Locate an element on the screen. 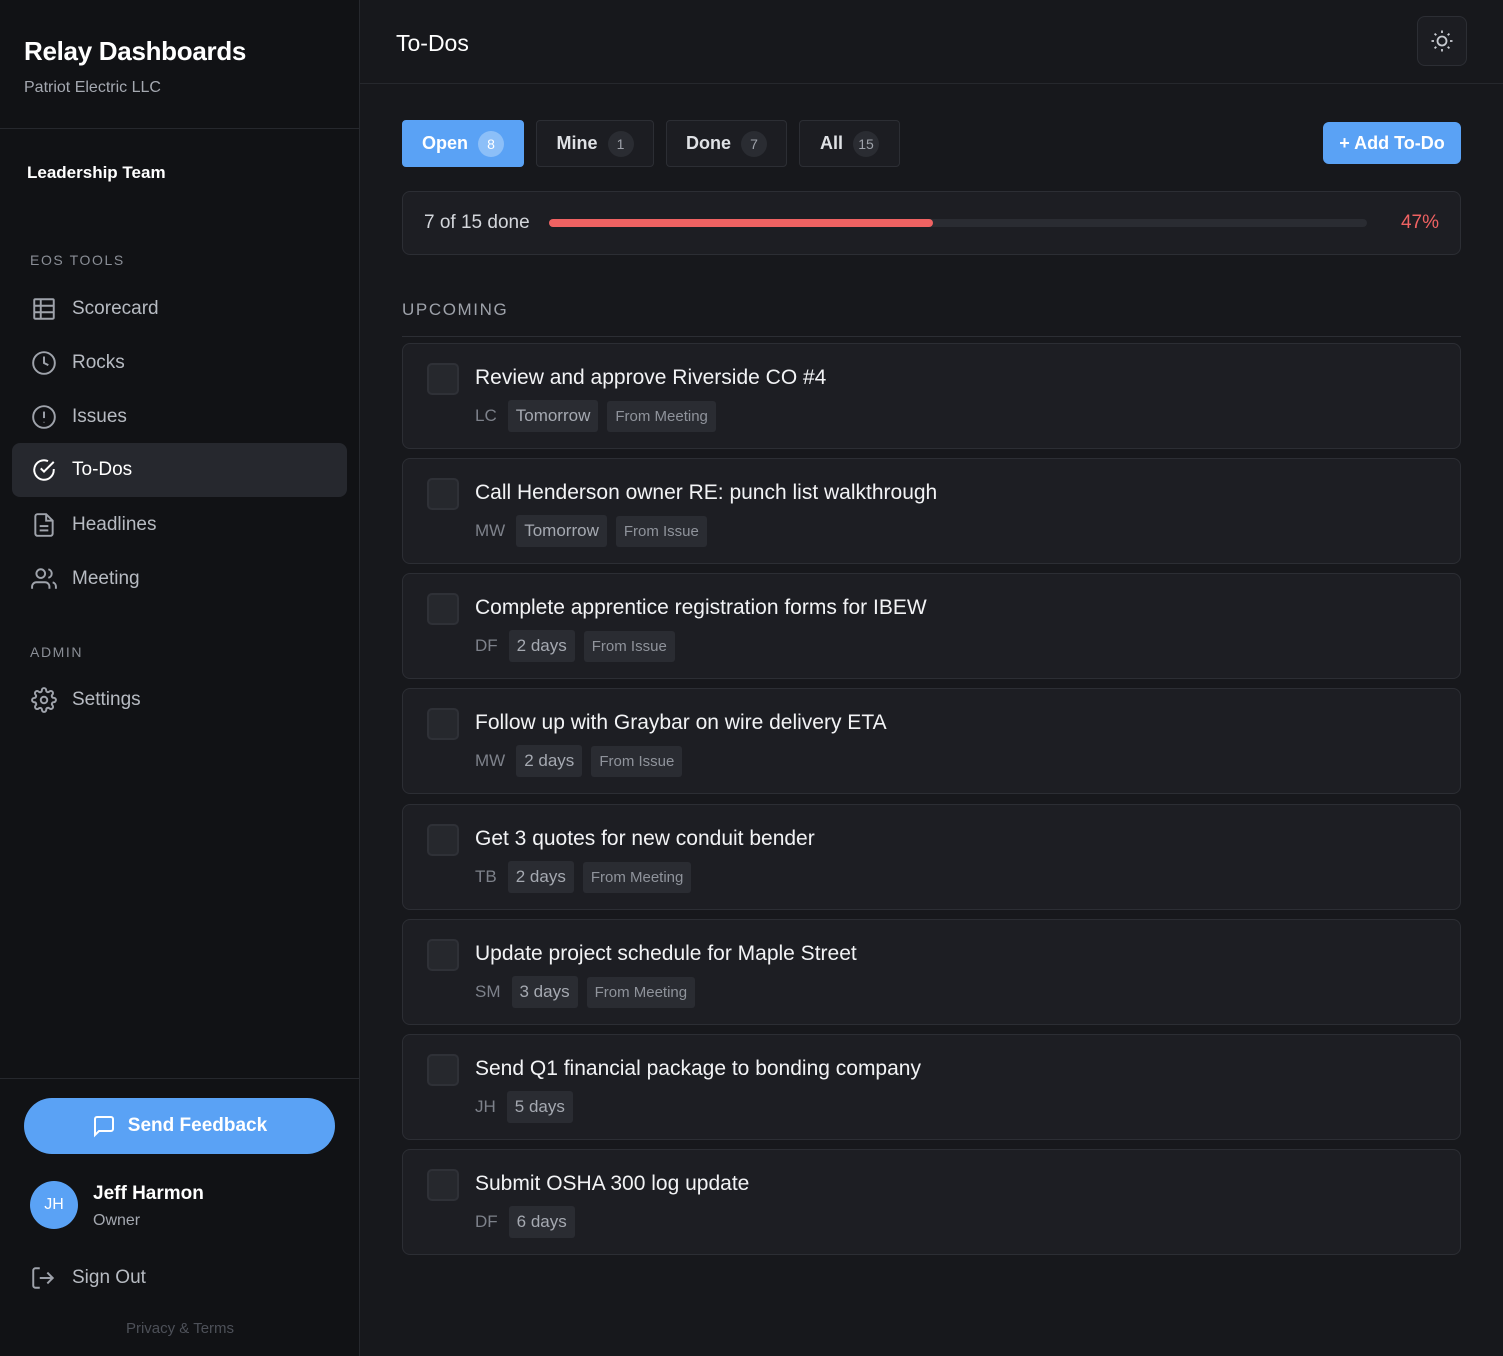 The image size is (1503, 1356). user-role: Owner is located at coordinates (117, 1220).